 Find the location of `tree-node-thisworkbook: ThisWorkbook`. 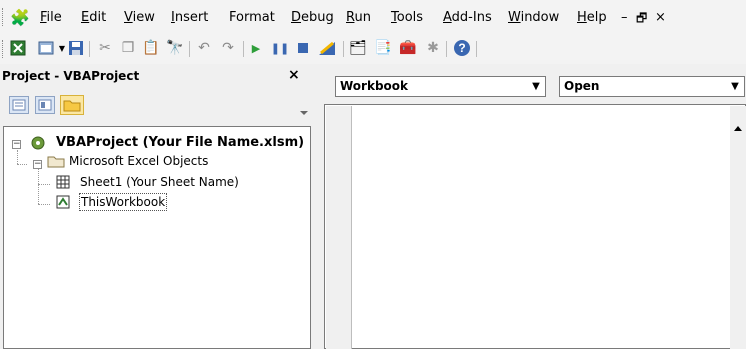

tree-node-thisworkbook: ThisWorkbook is located at coordinates (123, 202).